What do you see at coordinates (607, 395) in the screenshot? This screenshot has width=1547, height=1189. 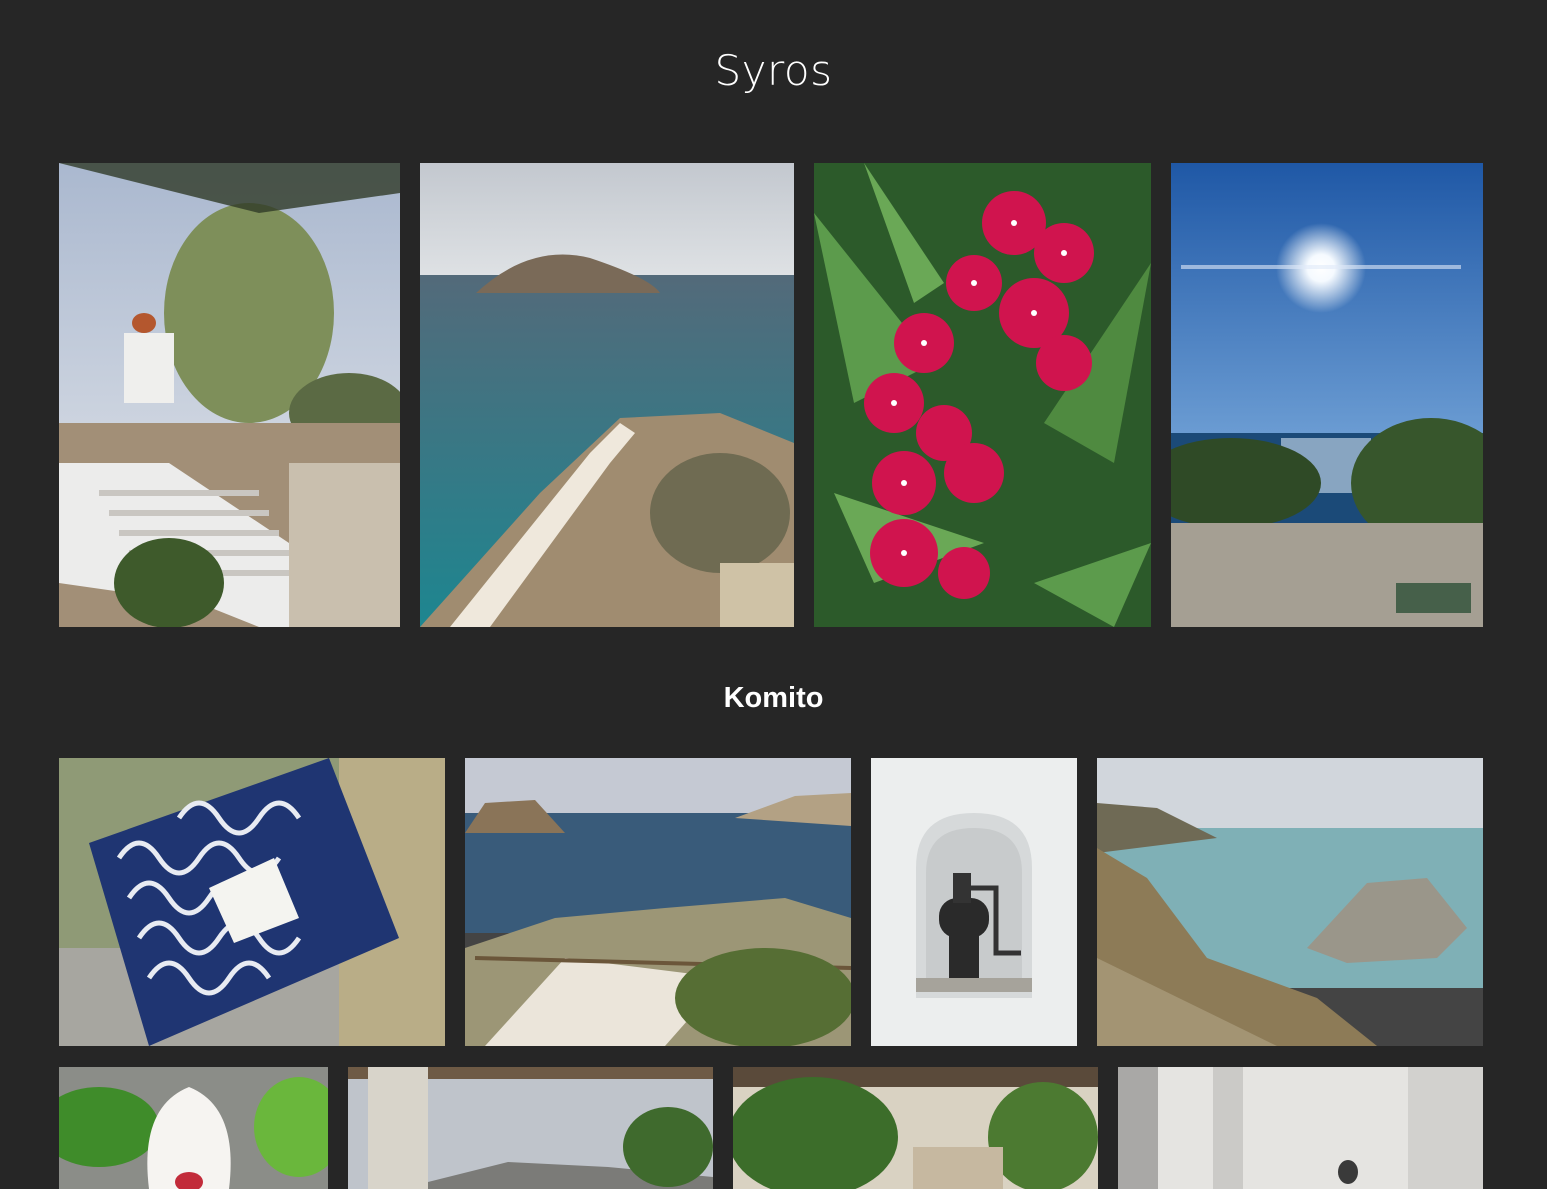 I see `photo-island-sea-stairs` at bounding box center [607, 395].